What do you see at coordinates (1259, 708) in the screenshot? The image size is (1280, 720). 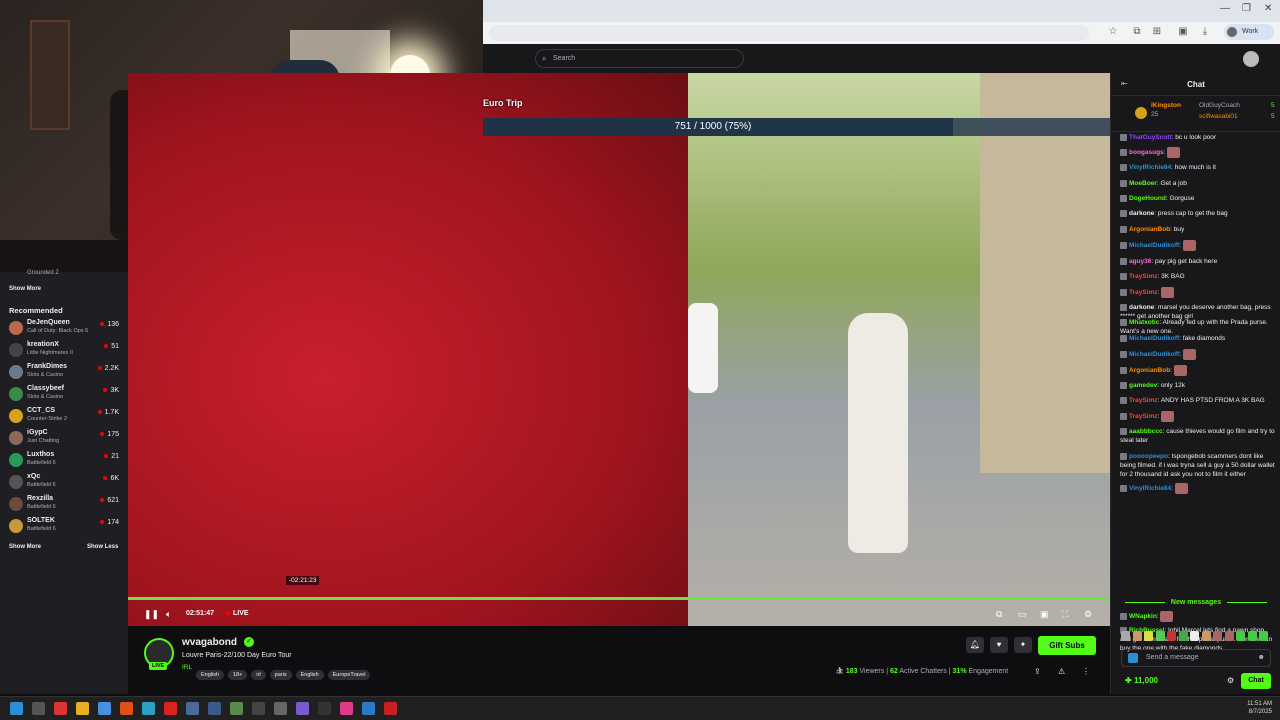 I see `system-clock: 11:51 AM 8/7/2025` at bounding box center [1259, 708].